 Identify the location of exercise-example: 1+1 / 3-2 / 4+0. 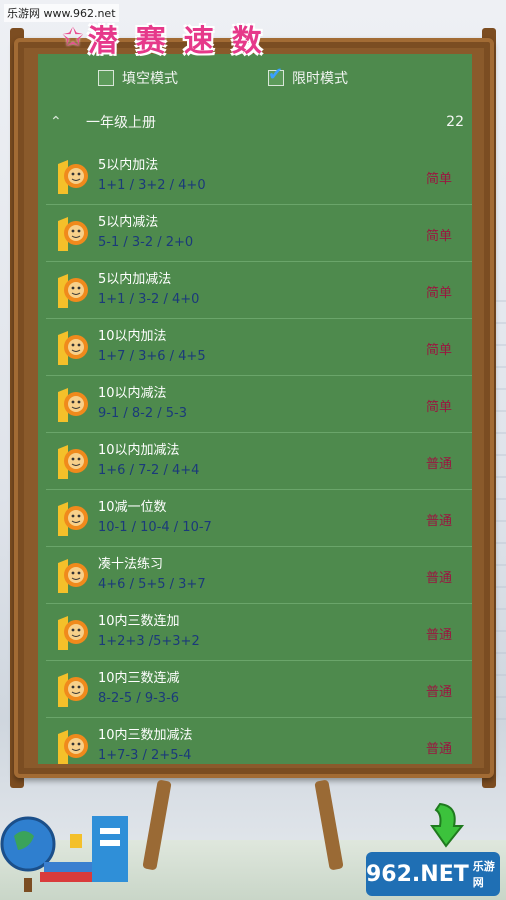
(149, 299).